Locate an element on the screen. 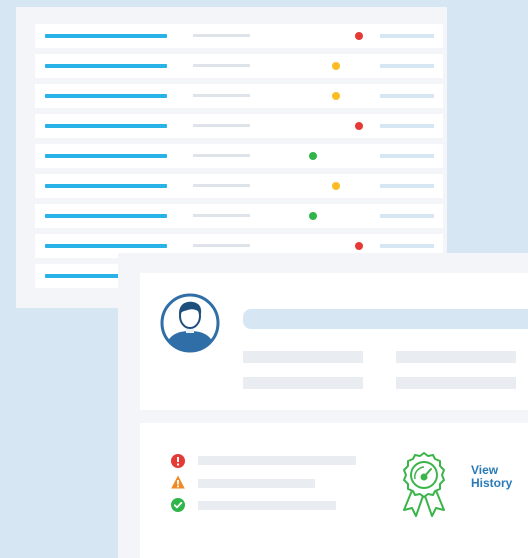  view-history-line2: History is located at coordinates (492, 483).